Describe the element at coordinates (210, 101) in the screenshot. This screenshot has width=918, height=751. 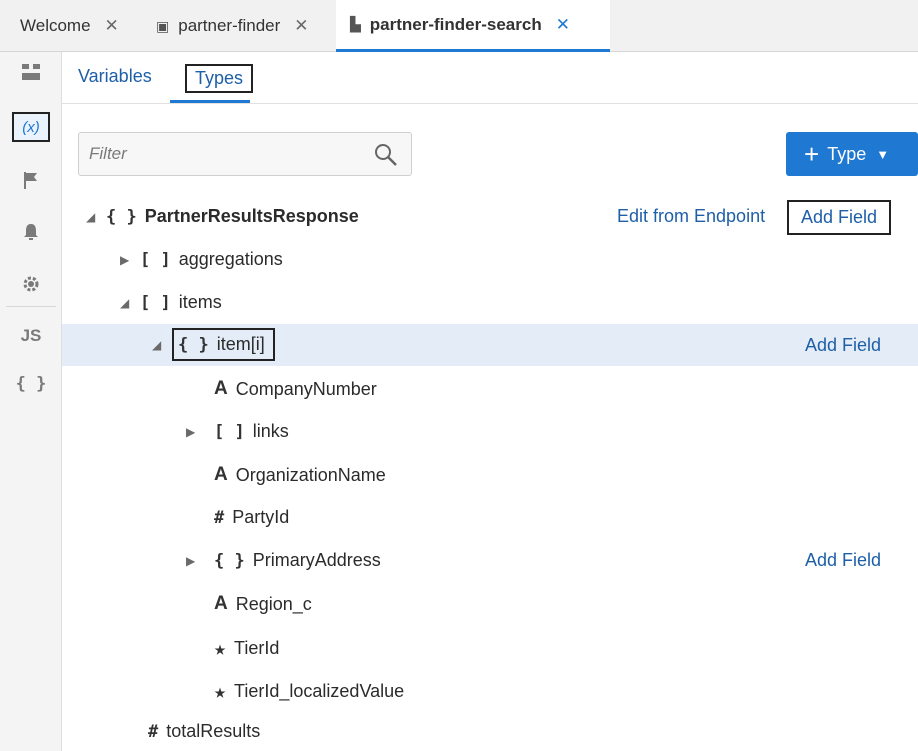
I see `active-tab-indicator` at that location.